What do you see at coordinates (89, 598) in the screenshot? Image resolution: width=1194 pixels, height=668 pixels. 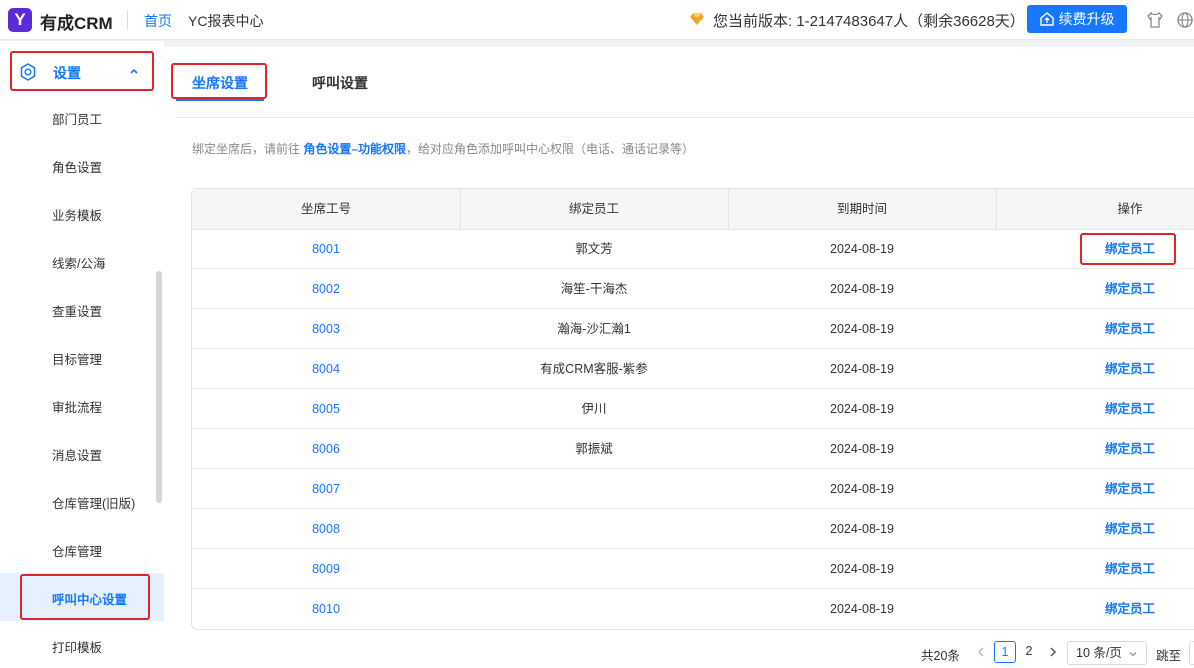 I see `sidebar-item-call-center: 呼叫中心设置` at bounding box center [89, 598].